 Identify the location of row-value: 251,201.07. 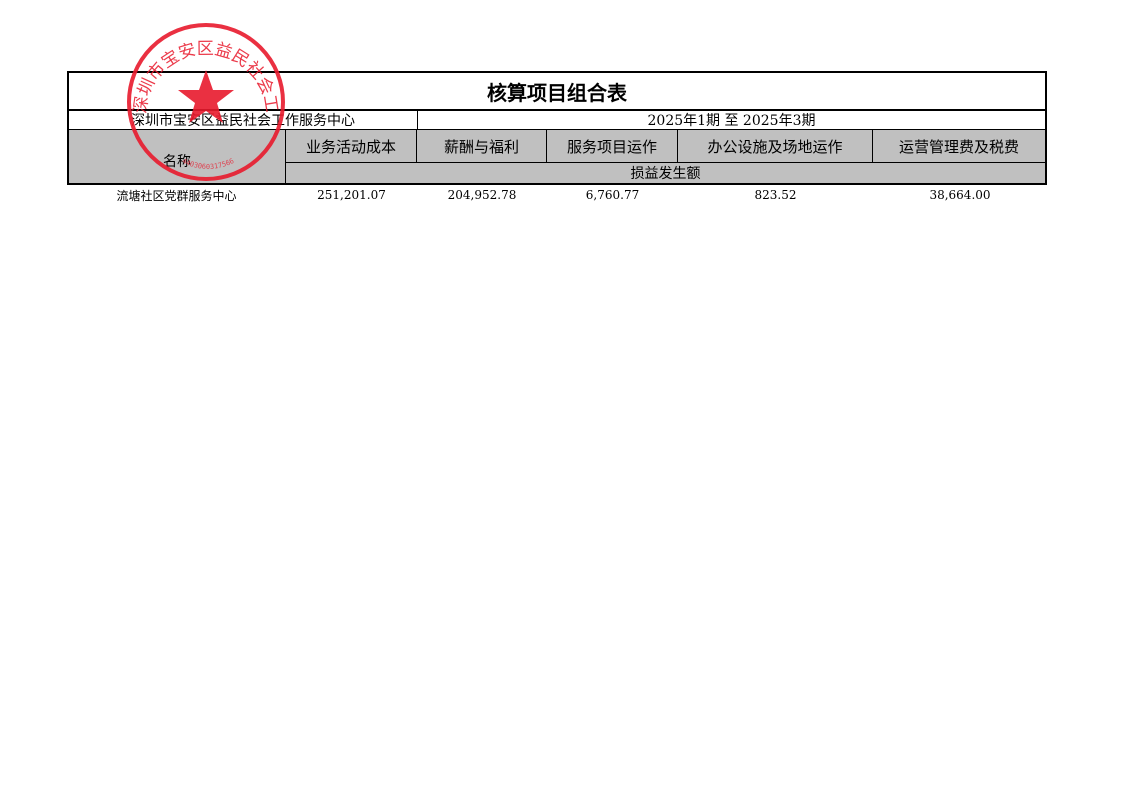
(351, 195).